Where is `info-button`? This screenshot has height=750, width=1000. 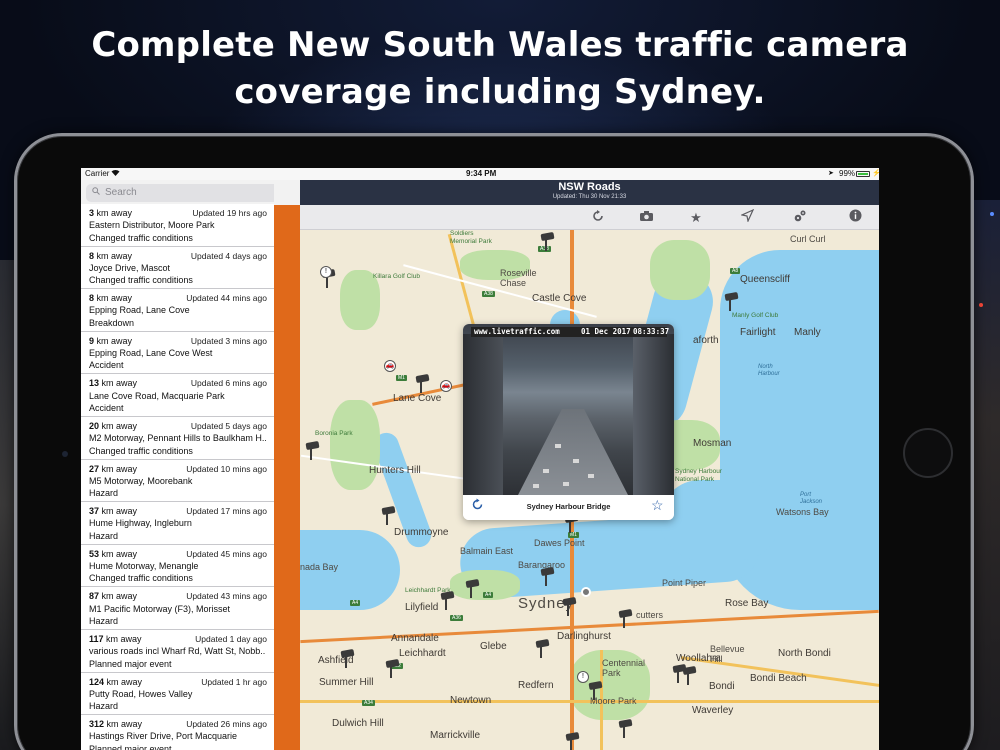
info-button is located at coordinates (855, 218).